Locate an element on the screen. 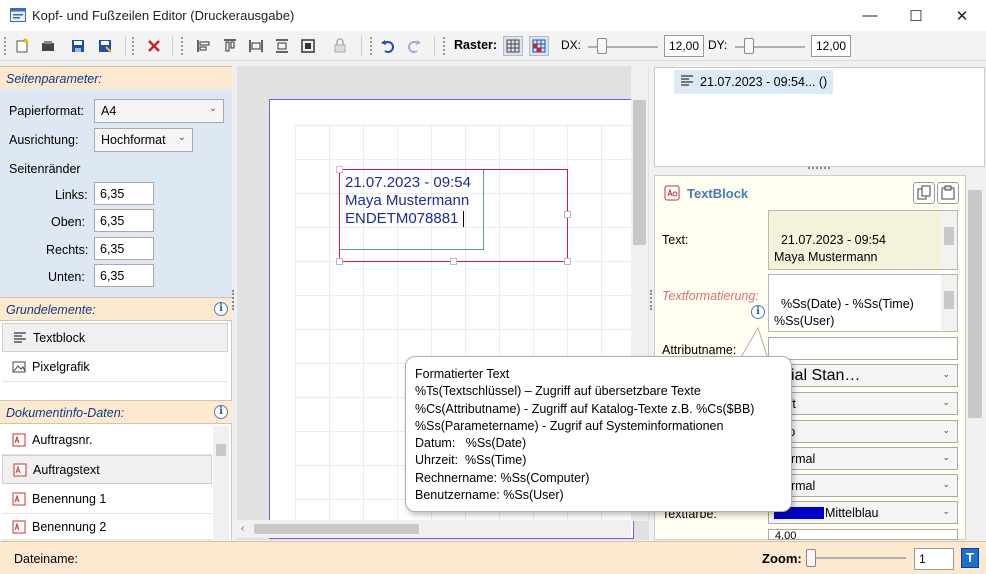  textfarbe-select: Mittelblau ⌄ is located at coordinates (863, 512).